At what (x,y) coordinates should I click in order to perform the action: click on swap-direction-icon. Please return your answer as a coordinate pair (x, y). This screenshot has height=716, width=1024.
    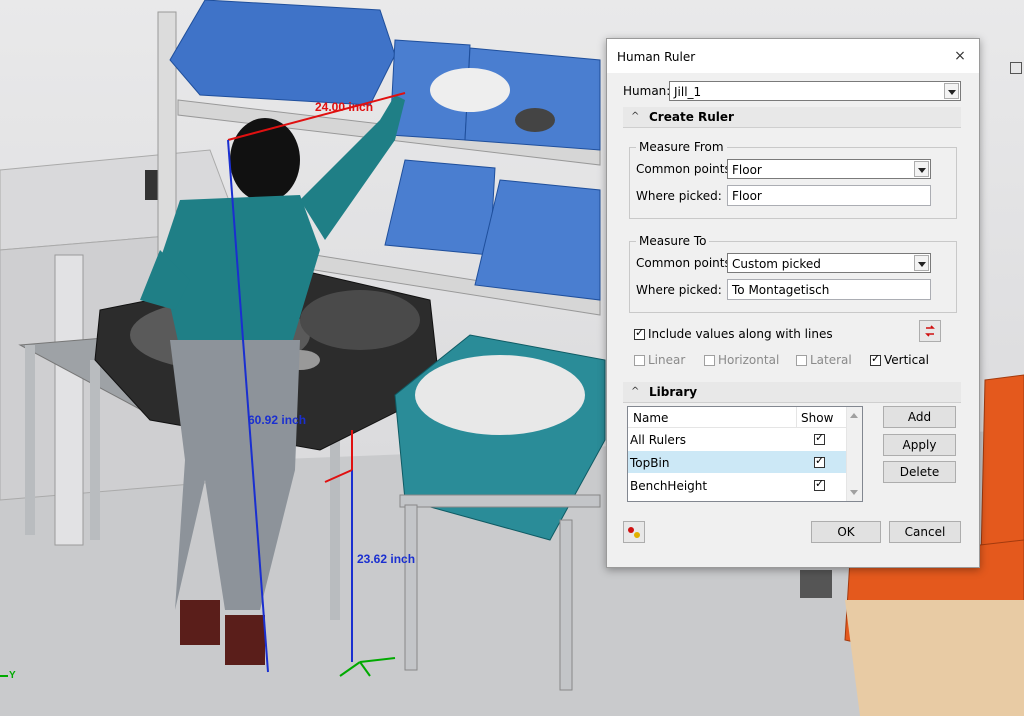
    Looking at the image, I should click on (930, 331).